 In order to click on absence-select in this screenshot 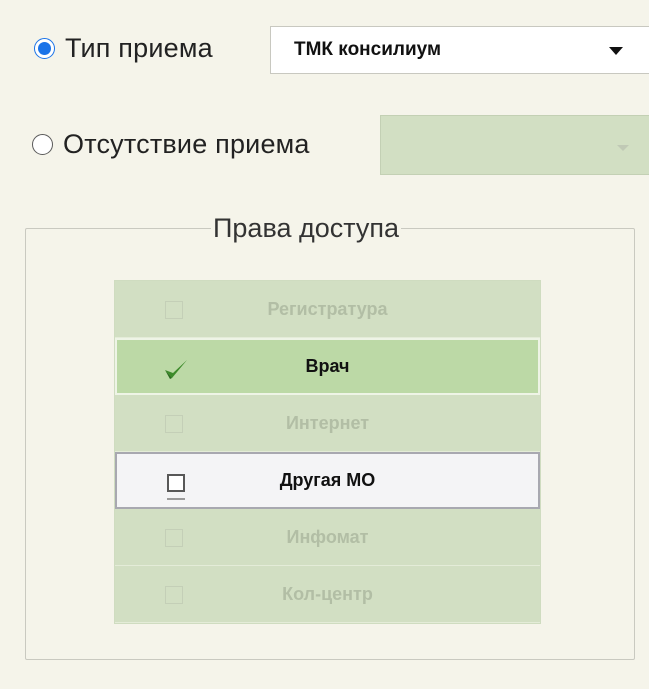, I will do `click(514, 145)`.